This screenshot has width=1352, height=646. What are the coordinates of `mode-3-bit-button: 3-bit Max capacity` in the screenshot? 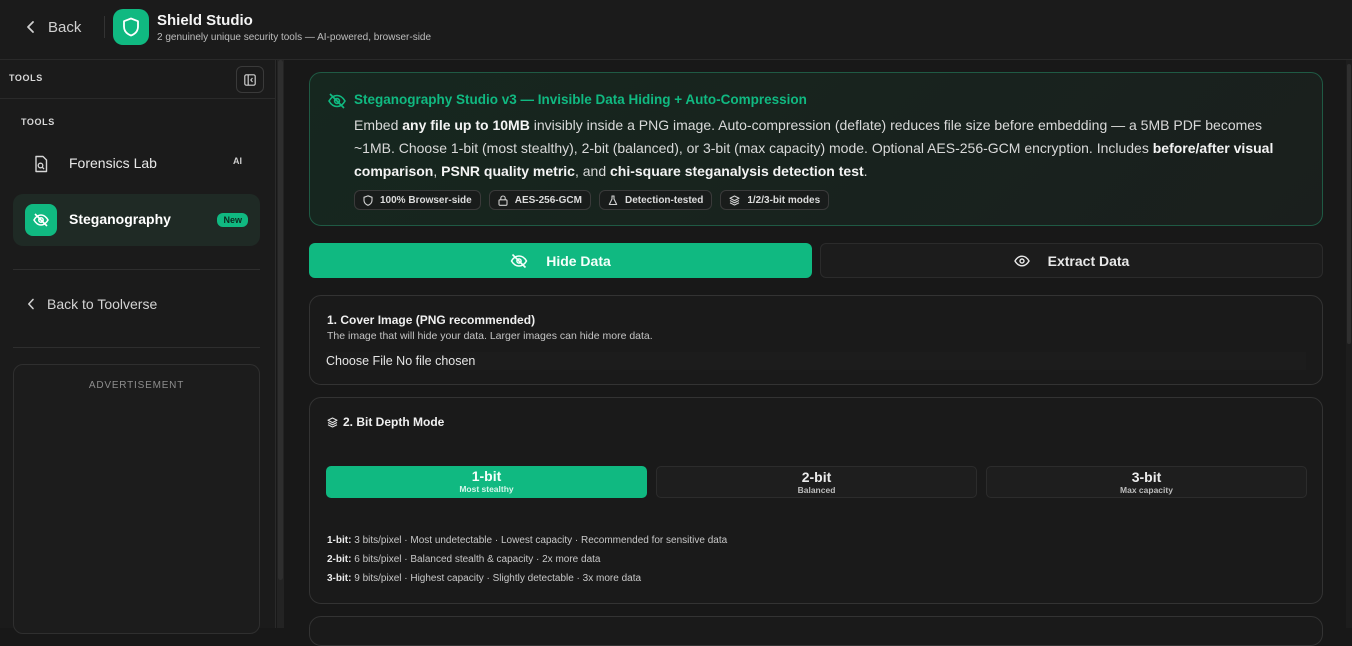 It's located at (1146, 482).